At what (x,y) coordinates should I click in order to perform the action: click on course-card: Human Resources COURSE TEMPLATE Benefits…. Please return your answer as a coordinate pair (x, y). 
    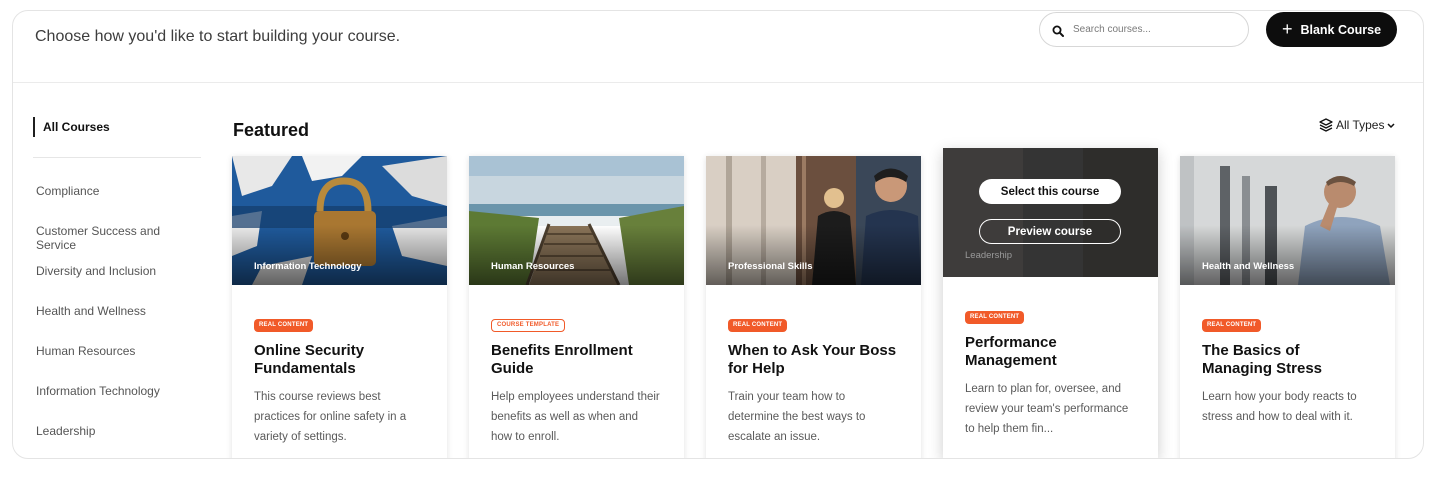
    Looking at the image, I should click on (576, 307).